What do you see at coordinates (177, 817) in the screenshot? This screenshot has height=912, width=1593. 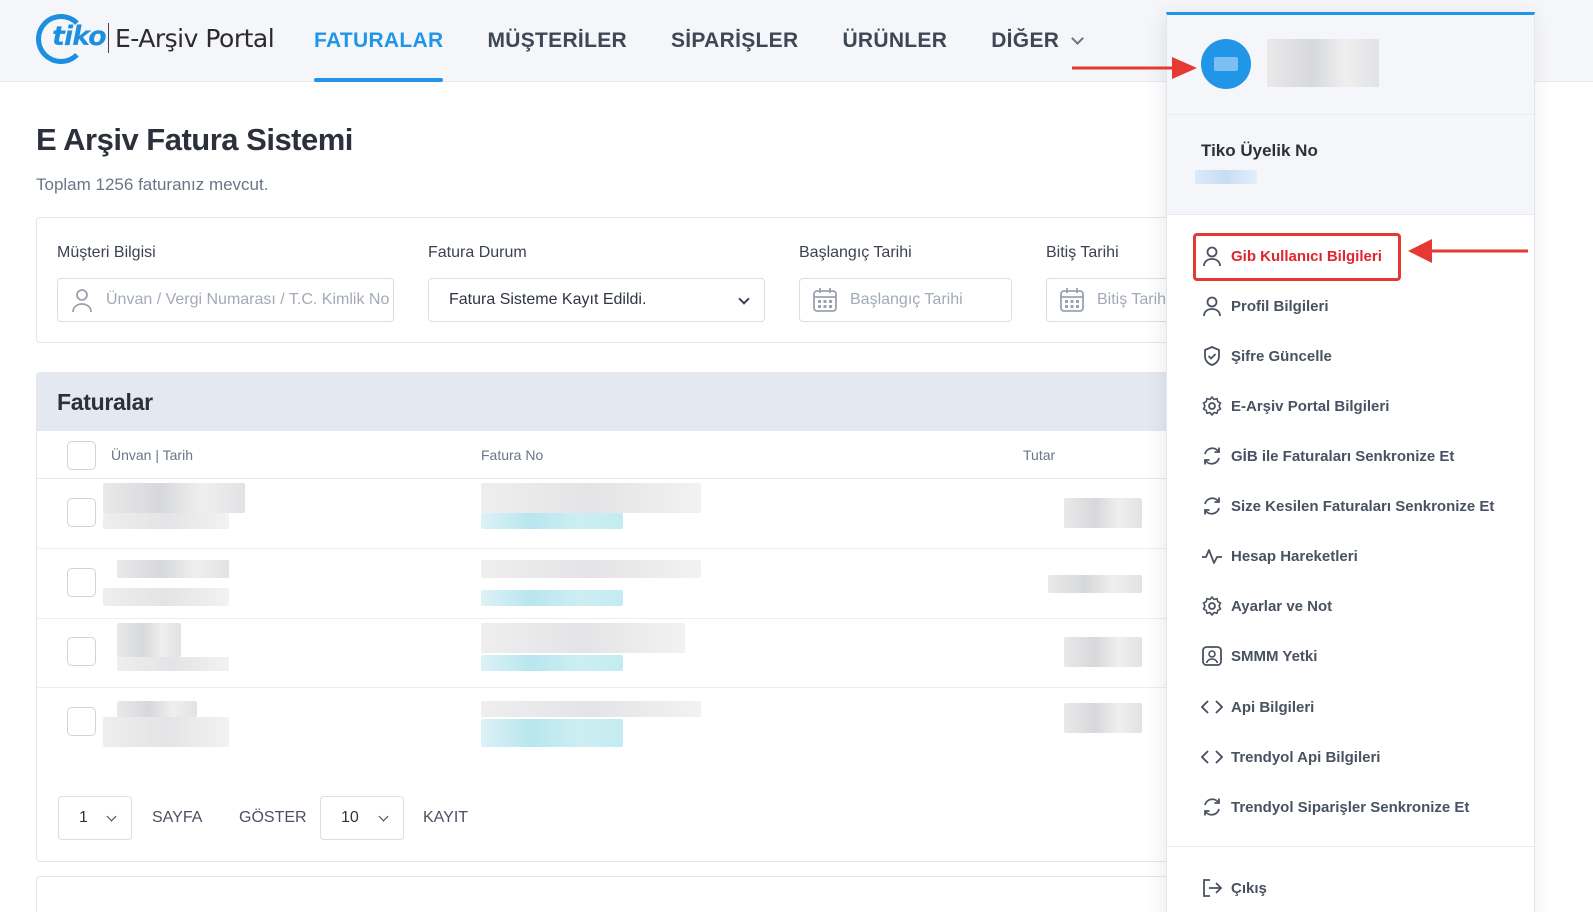 I see `page-label: SAYFA` at bounding box center [177, 817].